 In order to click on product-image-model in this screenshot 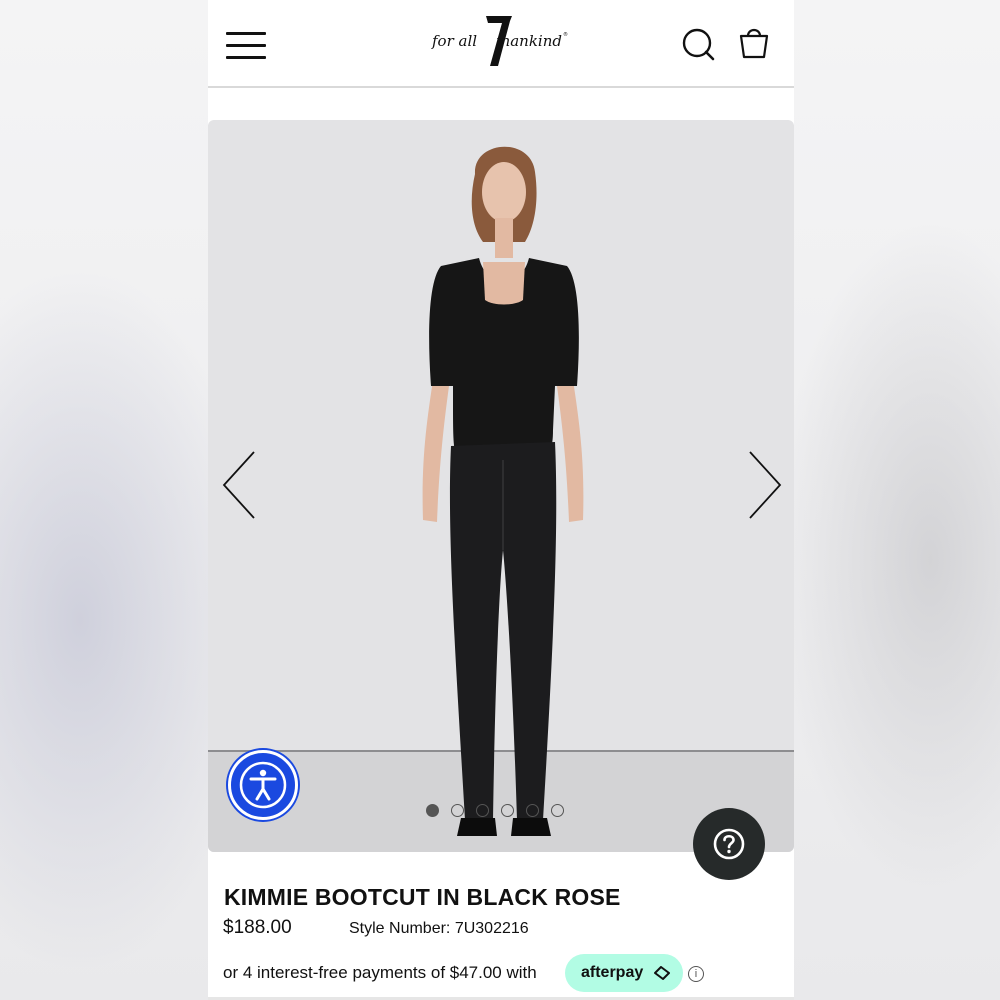, I will do `click(503, 491)`.